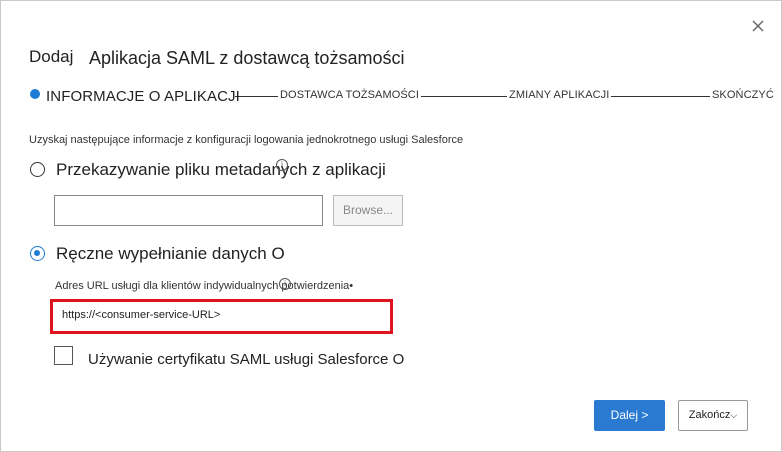 This screenshot has width=782, height=452. Describe the element at coordinates (143, 96) in the screenshot. I see `step-app-info: INFORMACJE O APLIKACJI` at that location.